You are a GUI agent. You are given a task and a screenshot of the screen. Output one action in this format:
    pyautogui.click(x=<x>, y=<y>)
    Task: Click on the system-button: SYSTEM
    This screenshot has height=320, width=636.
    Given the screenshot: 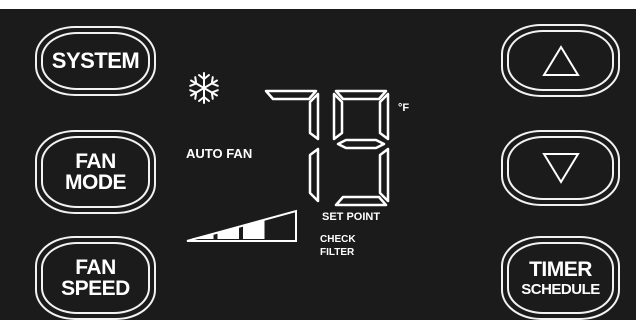 What is the action you would take?
    pyautogui.click(x=95, y=61)
    